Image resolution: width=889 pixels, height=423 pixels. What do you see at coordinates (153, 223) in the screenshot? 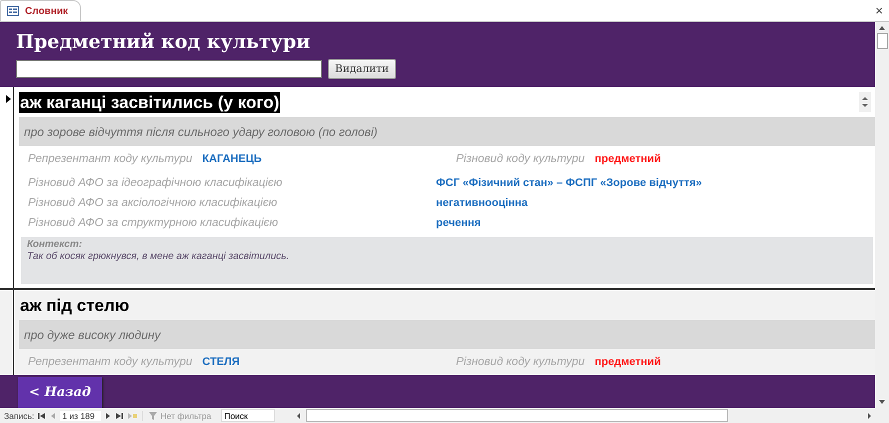
I see `field-label: Різновид АФО за структурною класифікацією` at bounding box center [153, 223].